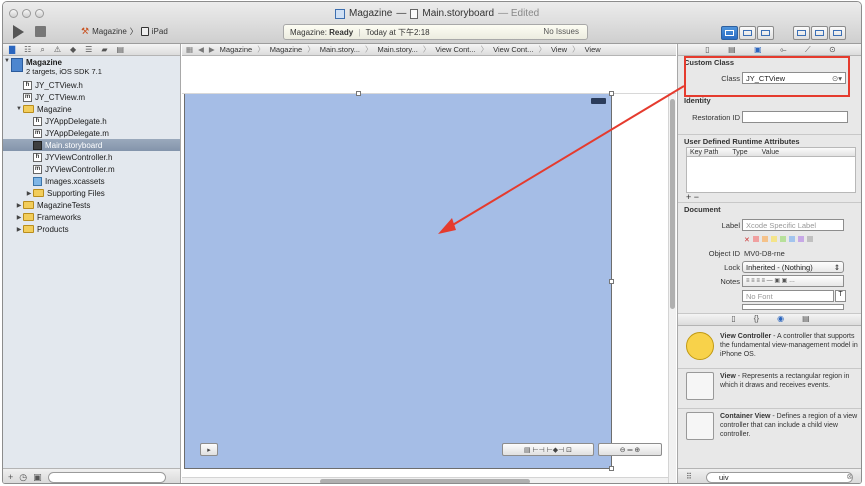 The height and width of the screenshot is (486, 865). I want to click on size-inspector-icon: ⟋, so click(808, 50).